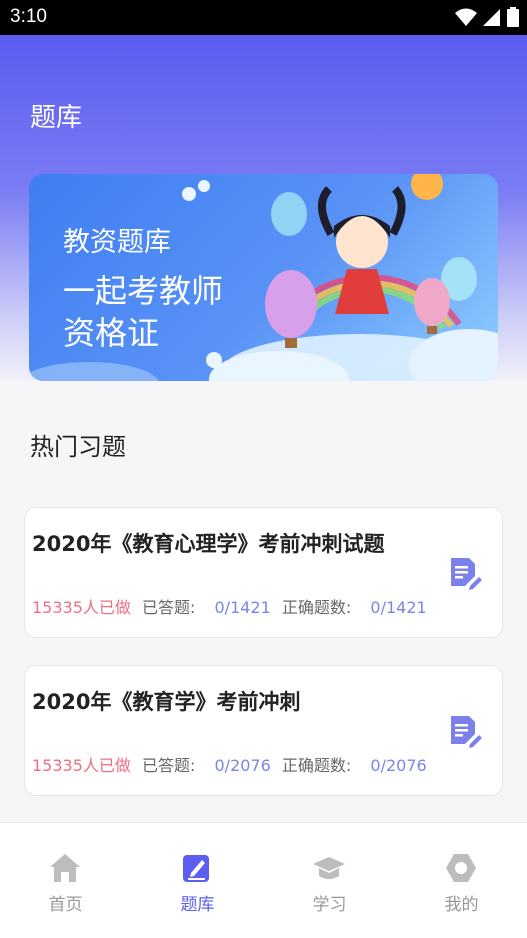 The image size is (527, 938). What do you see at coordinates (196, 868) in the screenshot?
I see `question-bank-icon` at bounding box center [196, 868].